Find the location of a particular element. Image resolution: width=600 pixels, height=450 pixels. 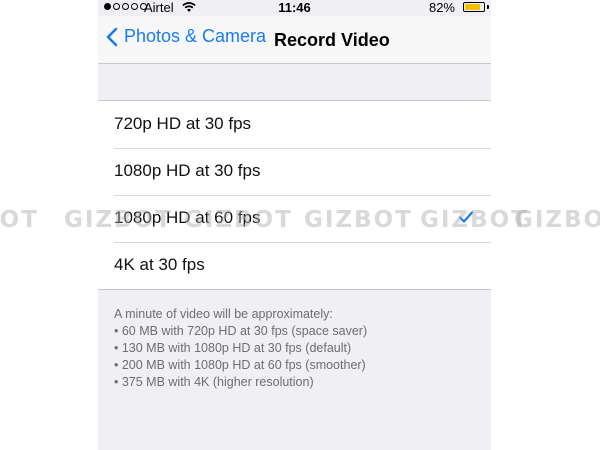

navigation-bar: Photos & Camera Record Video is located at coordinates (294, 40).